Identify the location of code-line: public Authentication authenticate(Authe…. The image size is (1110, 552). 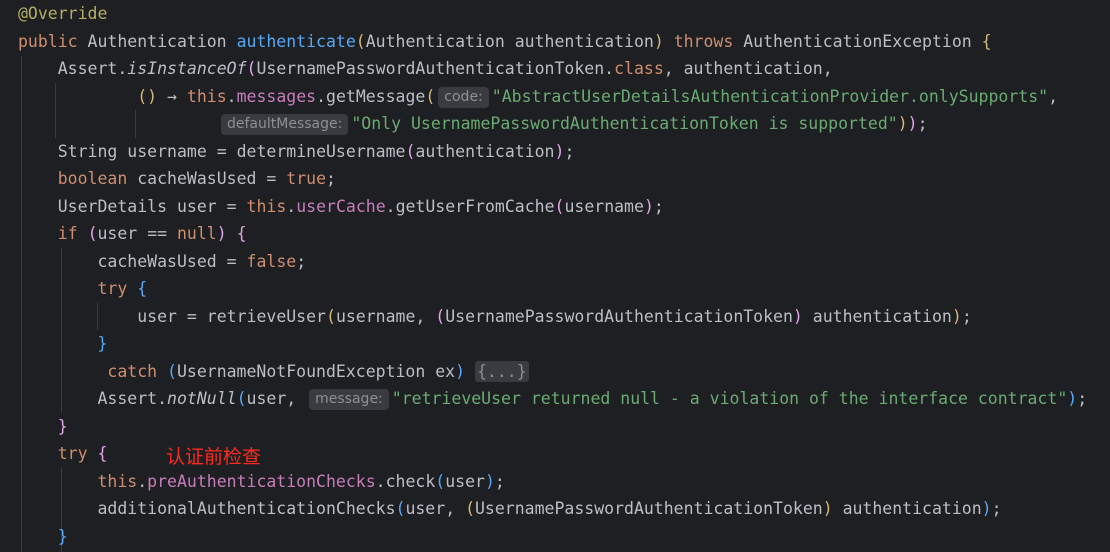
(505, 42).